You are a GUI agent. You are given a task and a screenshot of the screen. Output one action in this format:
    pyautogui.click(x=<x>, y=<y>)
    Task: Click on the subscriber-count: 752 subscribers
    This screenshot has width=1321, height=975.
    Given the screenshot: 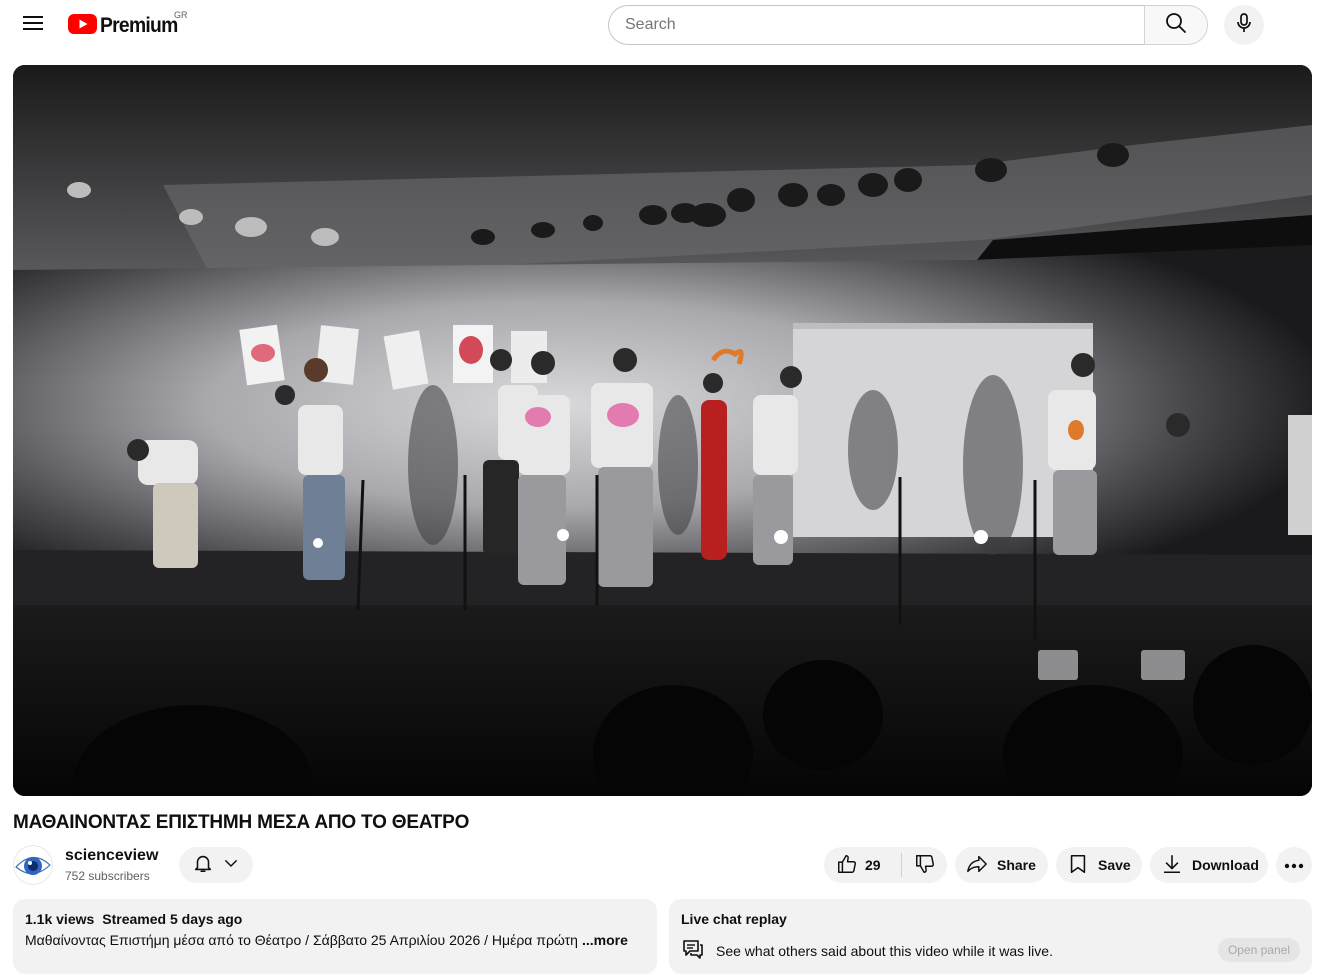 What is the action you would take?
    pyautogui.click(x=107, y=876)
    